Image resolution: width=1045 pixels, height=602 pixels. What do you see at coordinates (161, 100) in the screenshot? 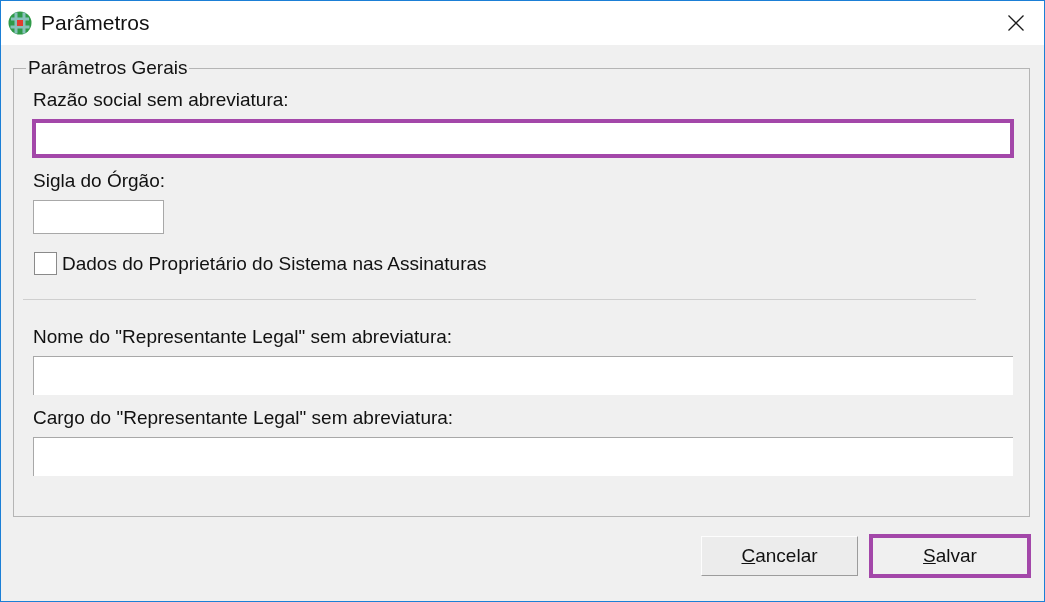
I see `field-label: Razão social sem abreviatura:` at bounding box center [161, 100].